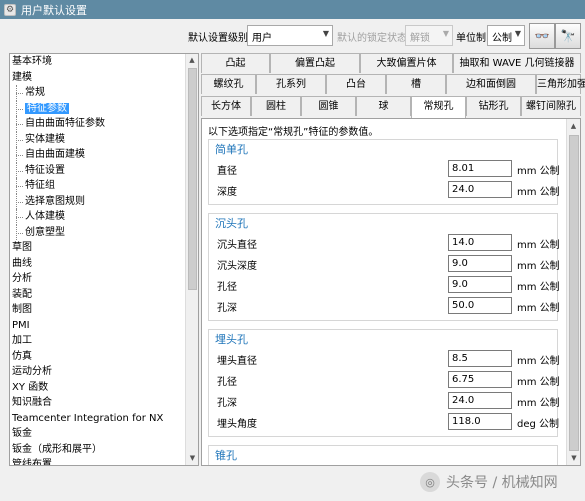 This screenshot has height=501, width=585. I want to click on tree-scroll-thumb, so click(192, 179).